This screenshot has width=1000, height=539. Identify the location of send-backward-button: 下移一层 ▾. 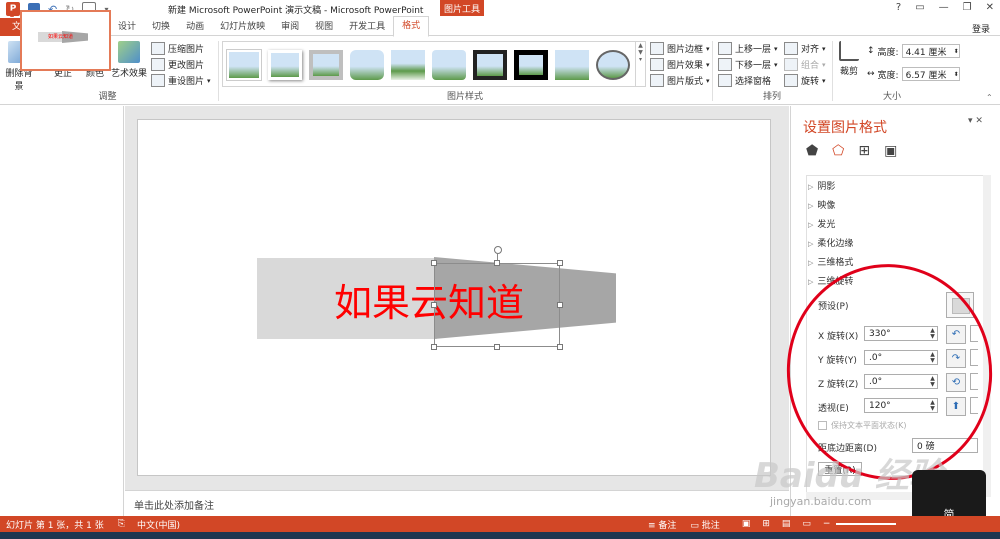
(748, 64).